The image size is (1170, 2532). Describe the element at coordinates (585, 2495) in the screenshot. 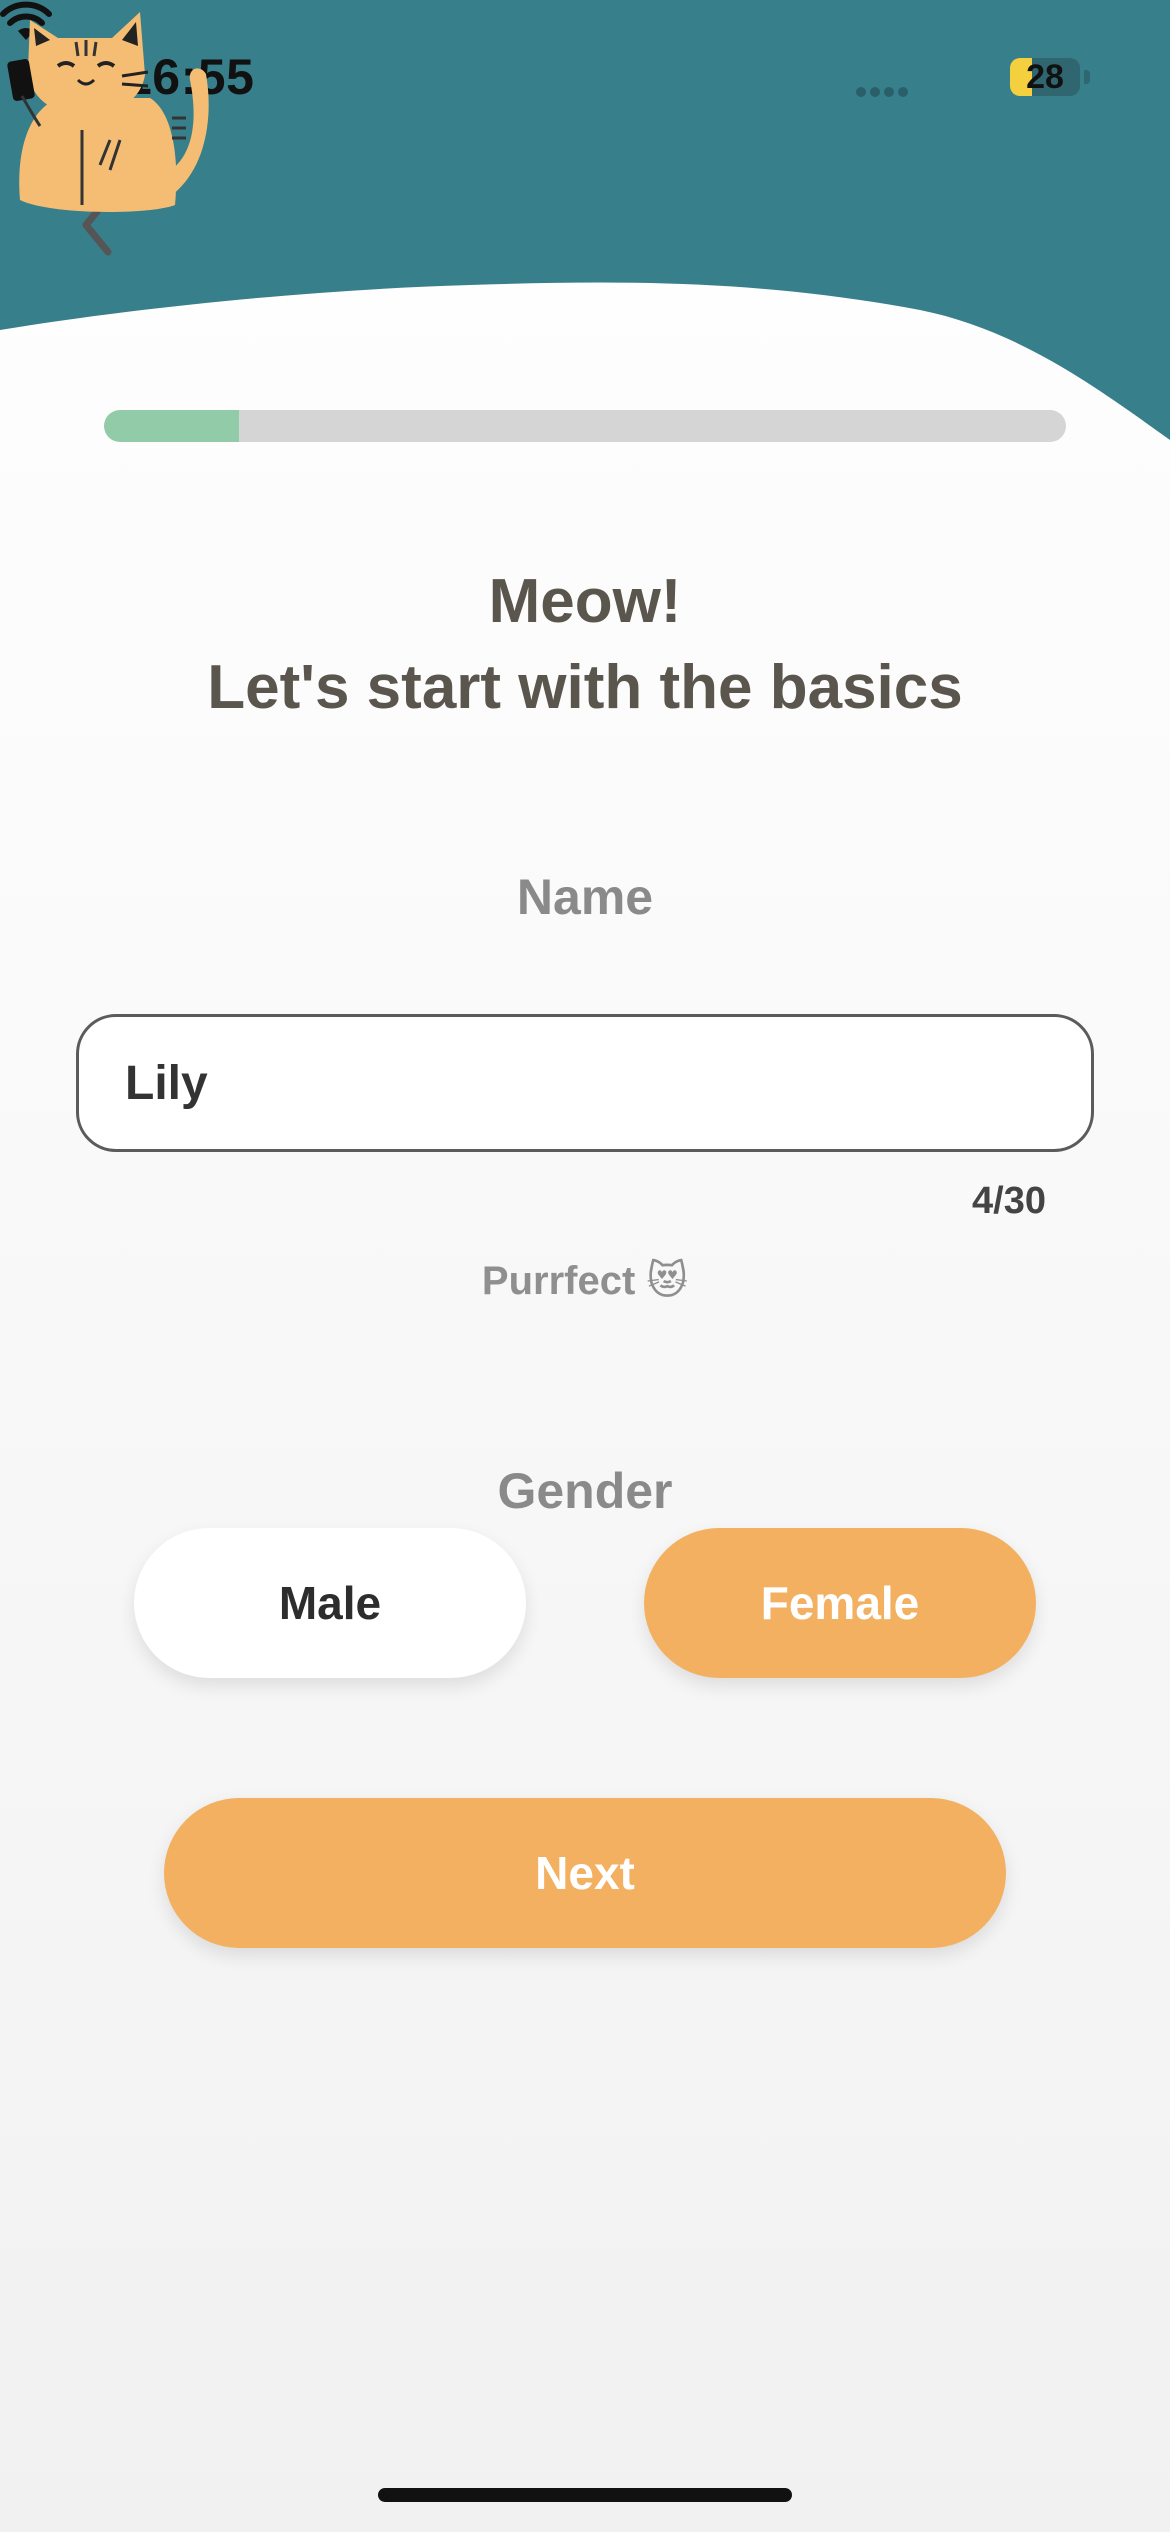

I see `home-indicator` at that location.